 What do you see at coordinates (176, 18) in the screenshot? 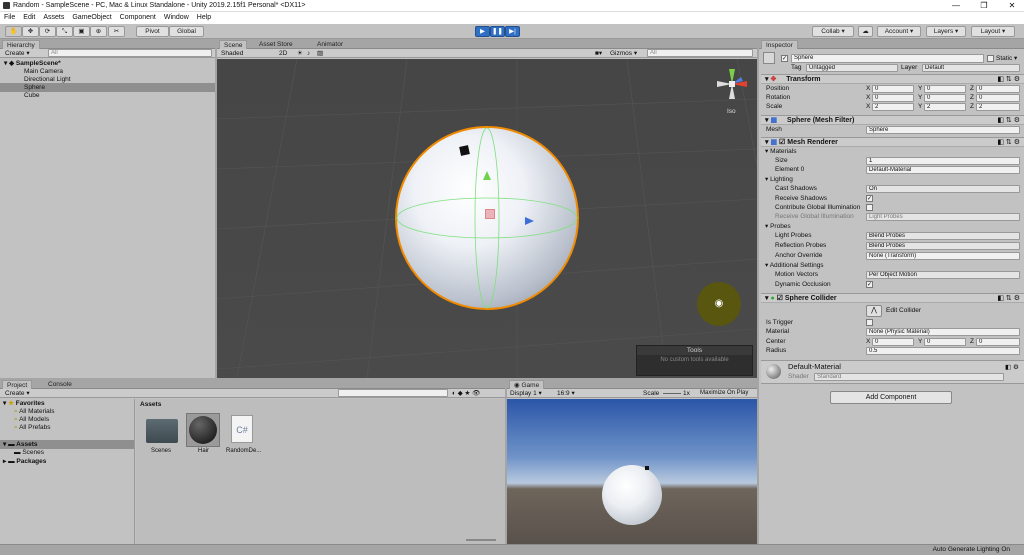
I see `menu-window: Window` at bounding box center [176, 18].